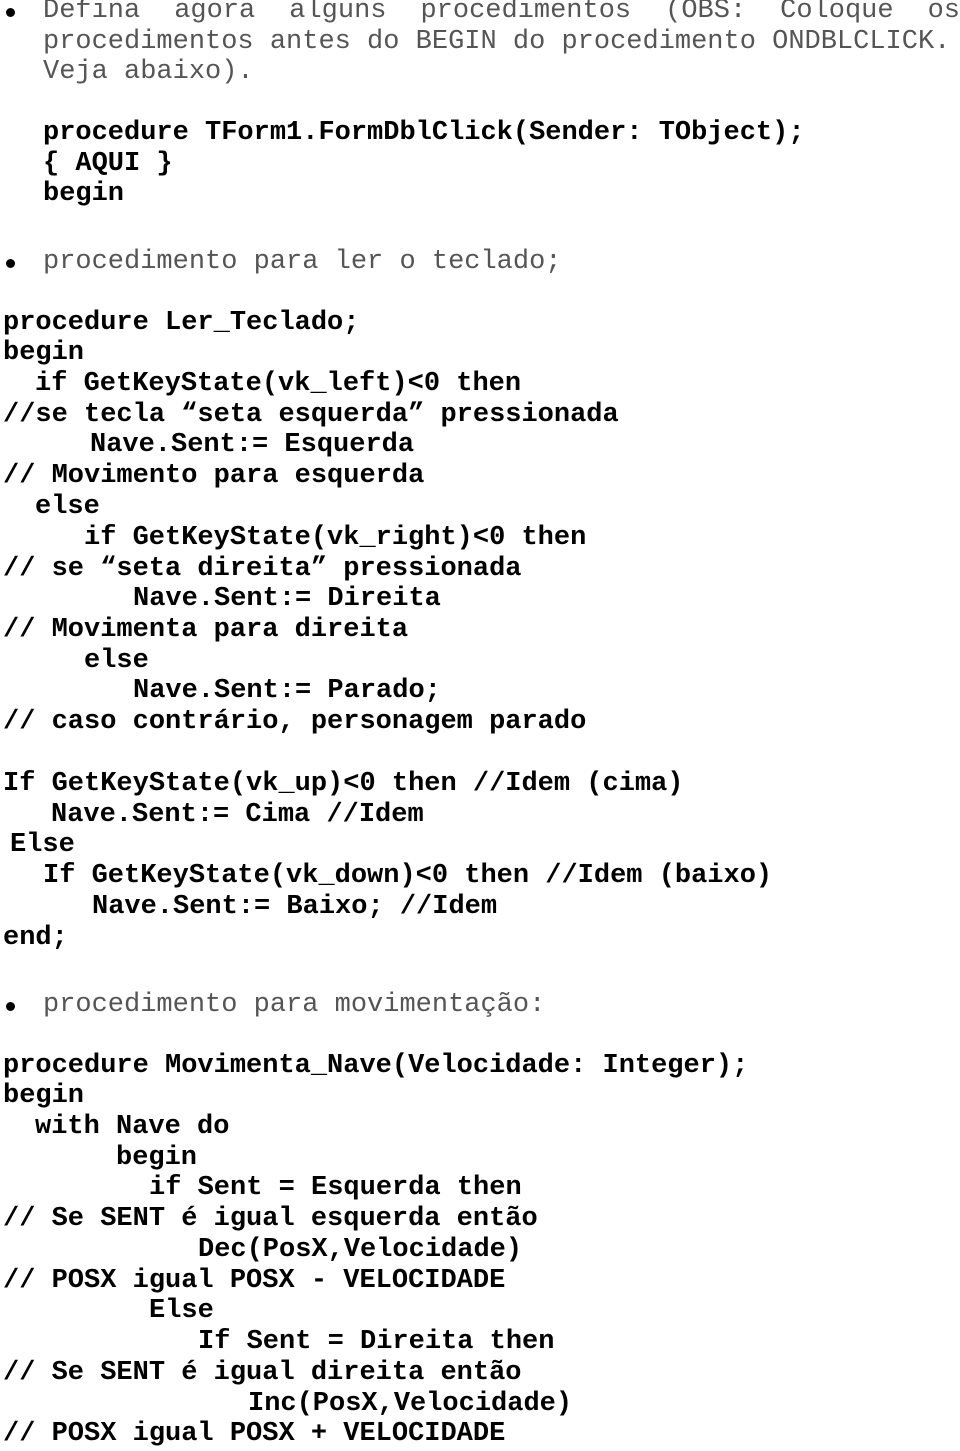 The width and height of the screenshot is (960, 1451). I want to click on code-line: { AQUI }, so click(108, 164).